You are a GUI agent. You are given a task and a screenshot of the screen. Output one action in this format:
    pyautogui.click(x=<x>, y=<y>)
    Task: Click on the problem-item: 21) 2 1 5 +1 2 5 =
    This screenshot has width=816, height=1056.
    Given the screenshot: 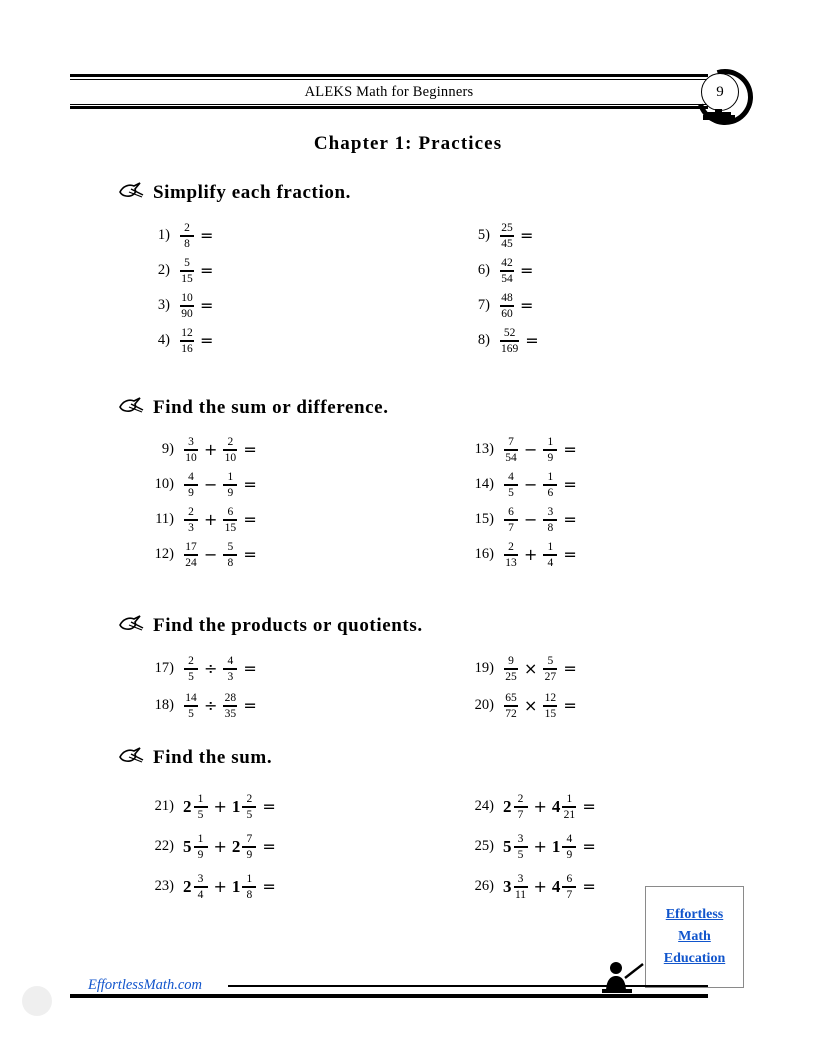 What is the action you would take?
    pyautogui.click(x=208, y=807)
    